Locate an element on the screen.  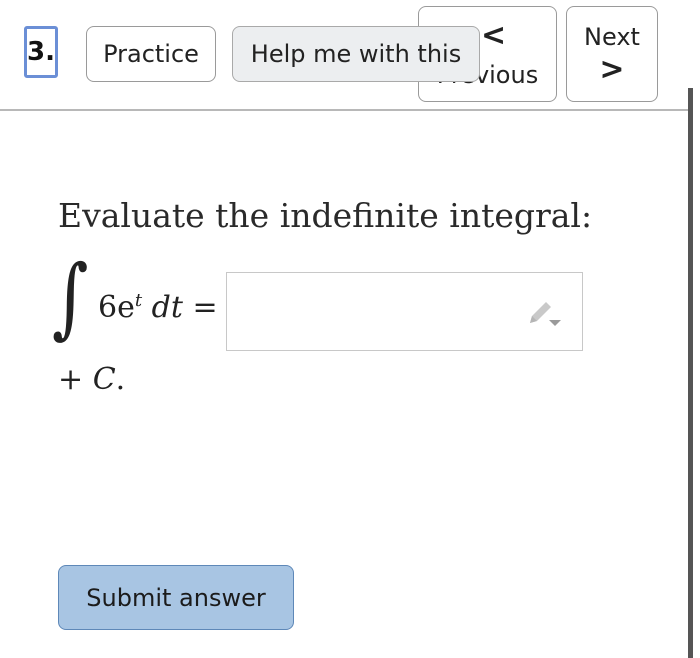
chevron-right-icon: > is located at coordinates (612, 69).